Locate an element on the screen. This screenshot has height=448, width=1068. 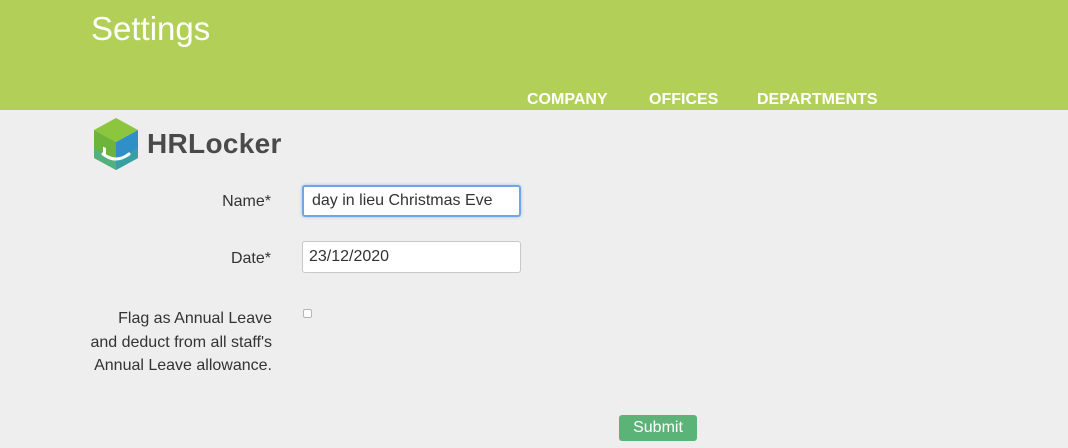
page-title: Settings is located at coordinates (151, 28).